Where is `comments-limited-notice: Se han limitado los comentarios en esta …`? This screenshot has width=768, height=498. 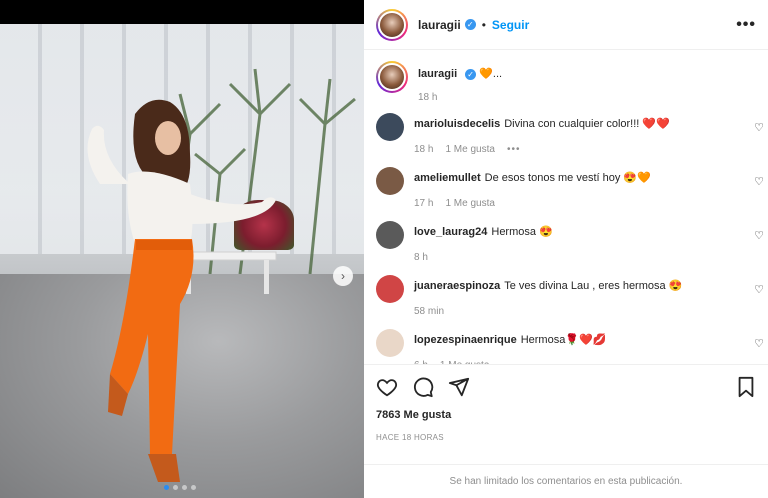
comments-limited-notice: Se han limitado los comentarios en esta … is located at coordinates (566, 481).